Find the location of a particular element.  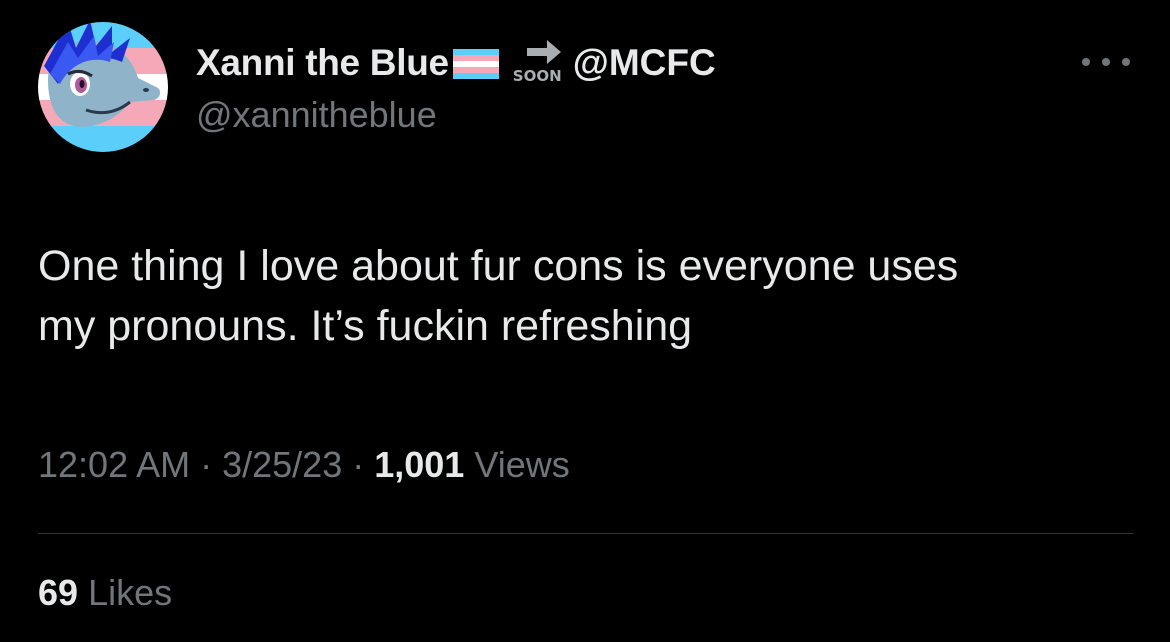

soon-arrow-icon: SOON is located at coordinates (541, 63).